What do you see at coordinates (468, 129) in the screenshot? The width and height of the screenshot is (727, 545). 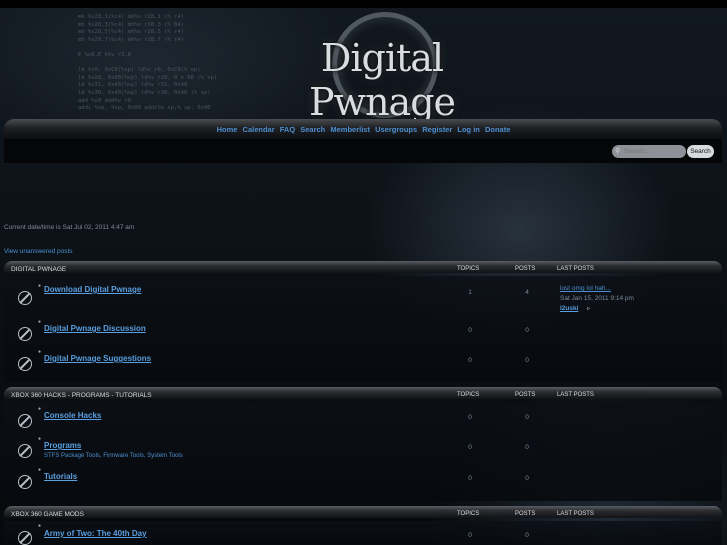 I see `nav-login: Log in` at bounding box center [468, 129].